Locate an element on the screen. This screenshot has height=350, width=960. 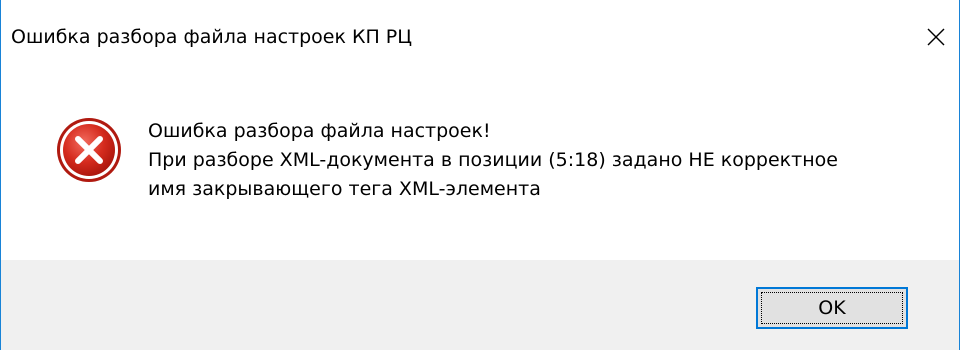
close-button is located at coordinates (936, 37).